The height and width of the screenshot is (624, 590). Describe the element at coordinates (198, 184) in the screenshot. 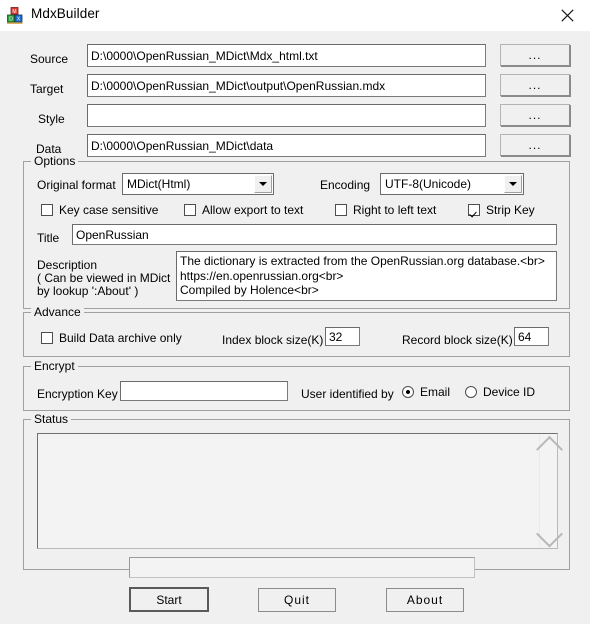

I see `original-format-select: MDict(Html)` at that location.